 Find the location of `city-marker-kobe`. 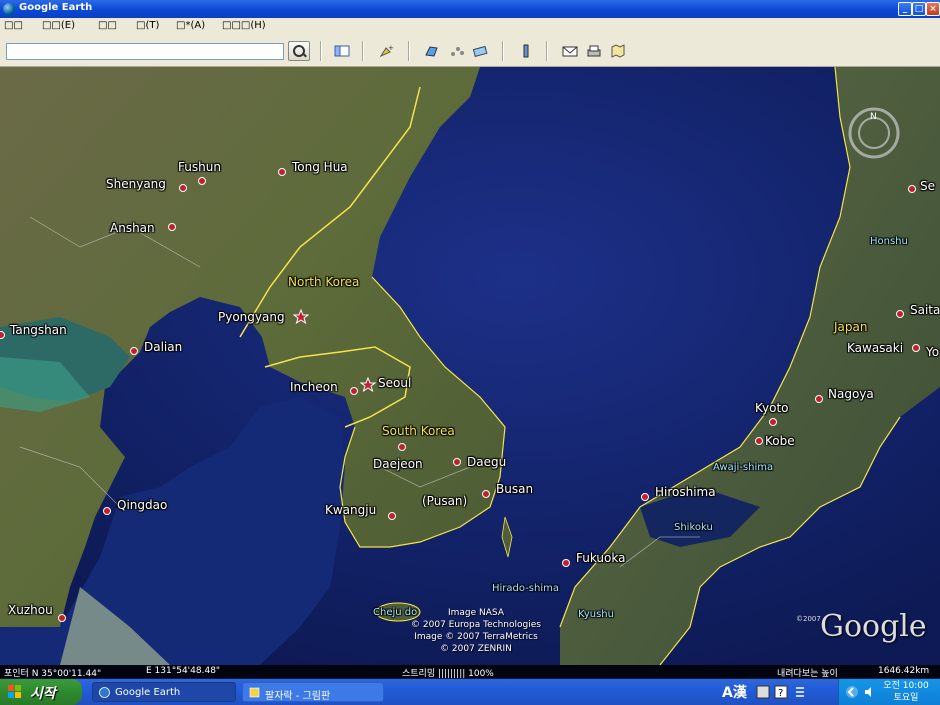

city-marker-kobe is located at coordinates (759, 441).